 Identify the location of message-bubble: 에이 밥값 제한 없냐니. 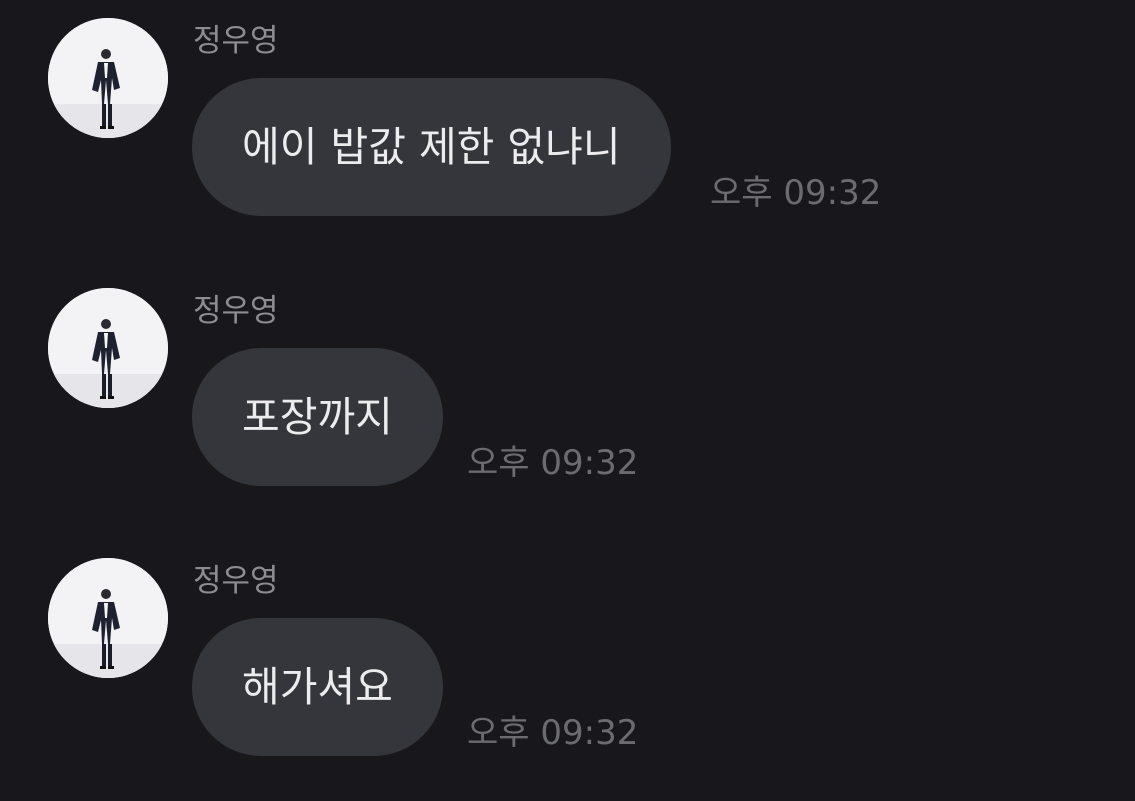
(431, 147).